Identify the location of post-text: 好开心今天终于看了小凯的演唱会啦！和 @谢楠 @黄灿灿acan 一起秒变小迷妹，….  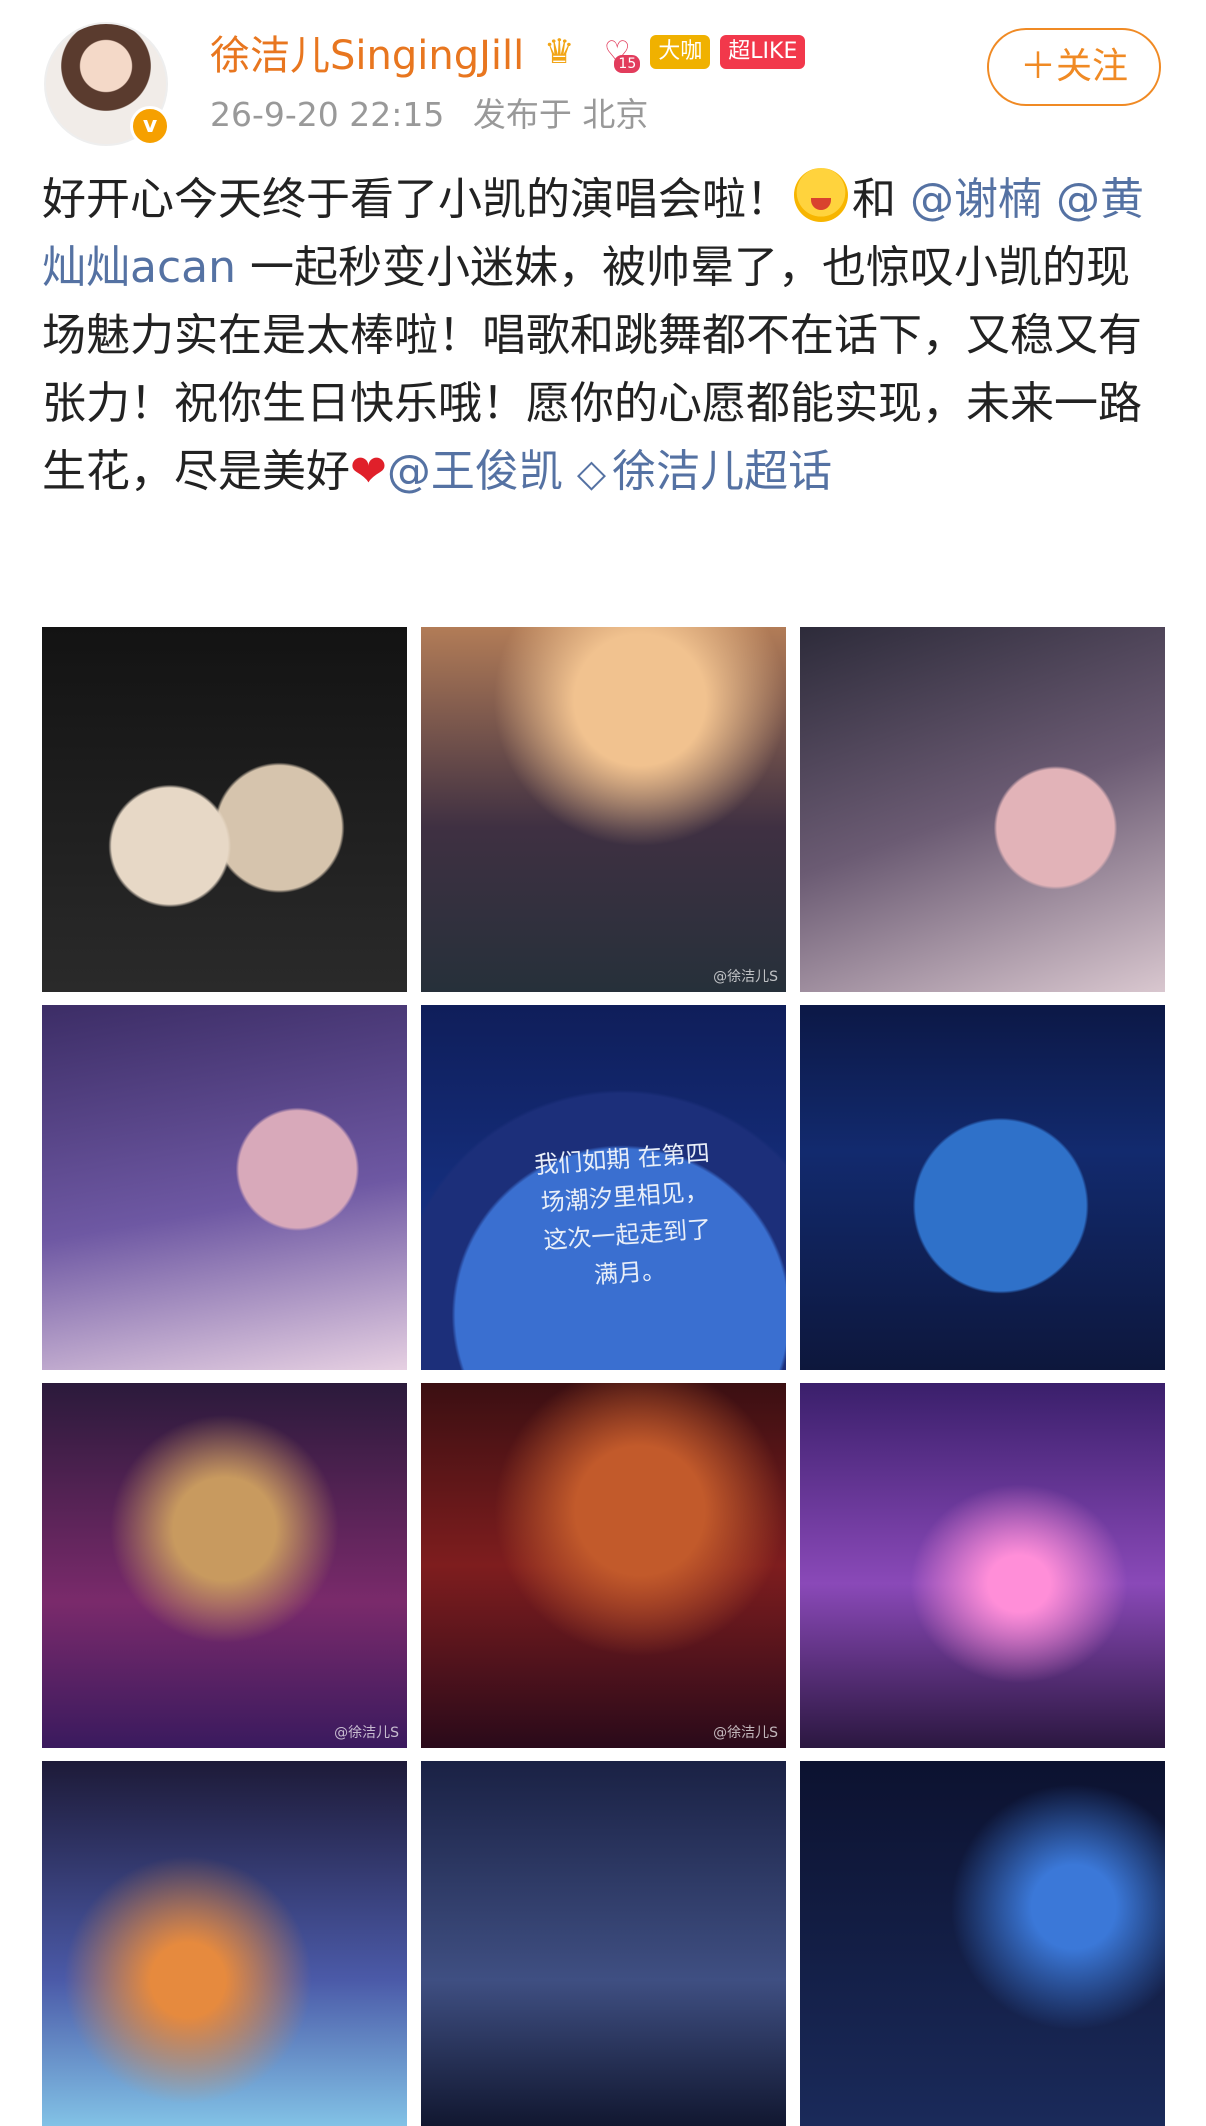
(605, 336).